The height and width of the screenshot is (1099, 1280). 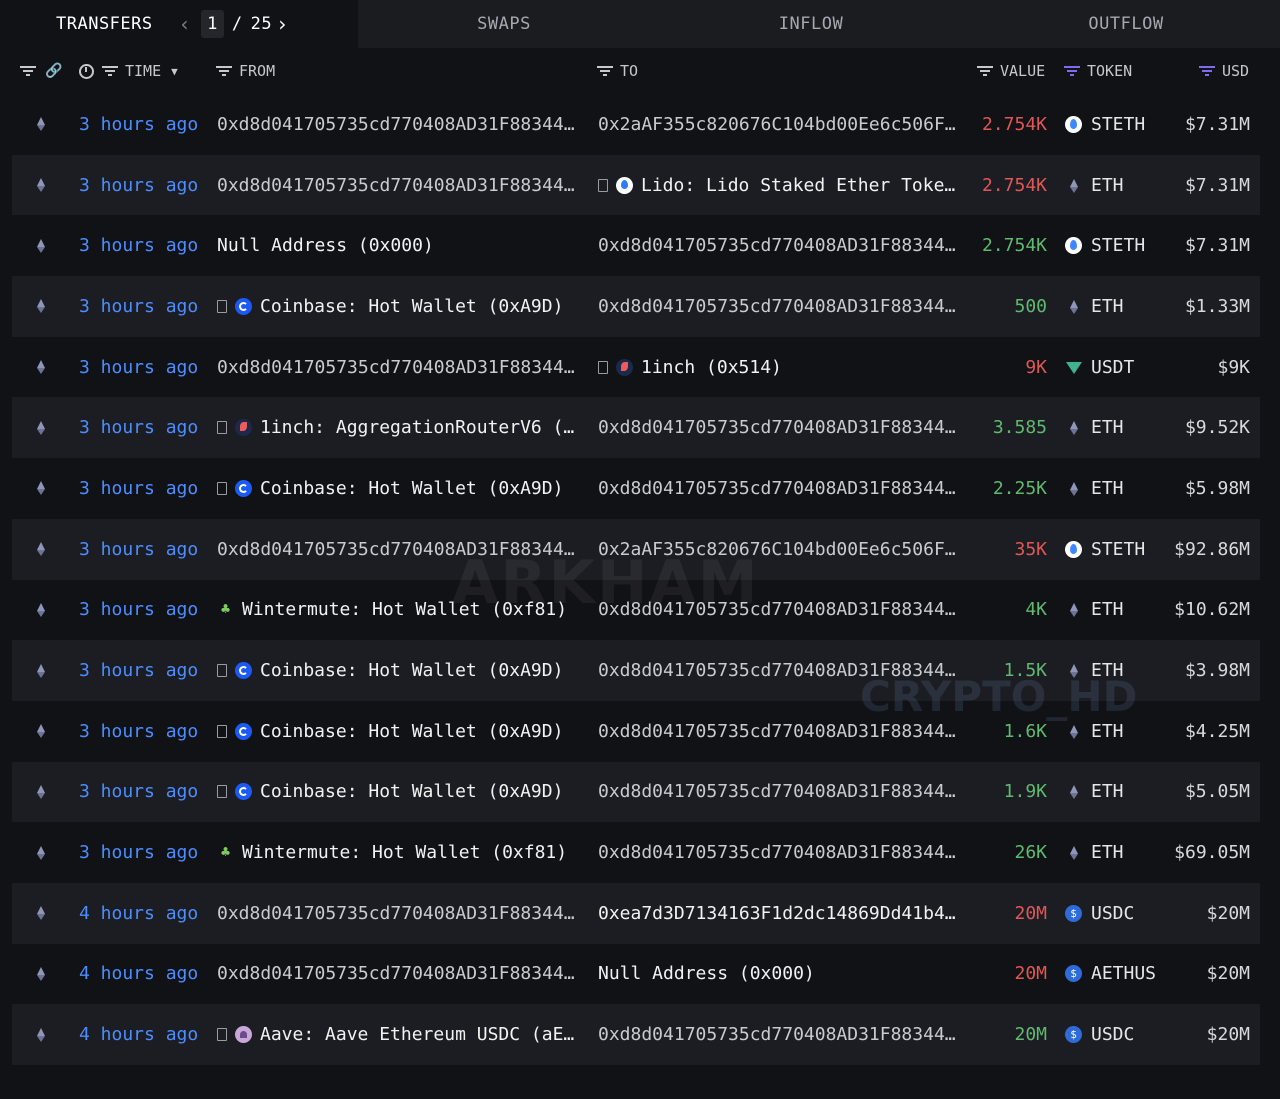 I want to click on link-icon: 🔗, so click(x=53, y=71).